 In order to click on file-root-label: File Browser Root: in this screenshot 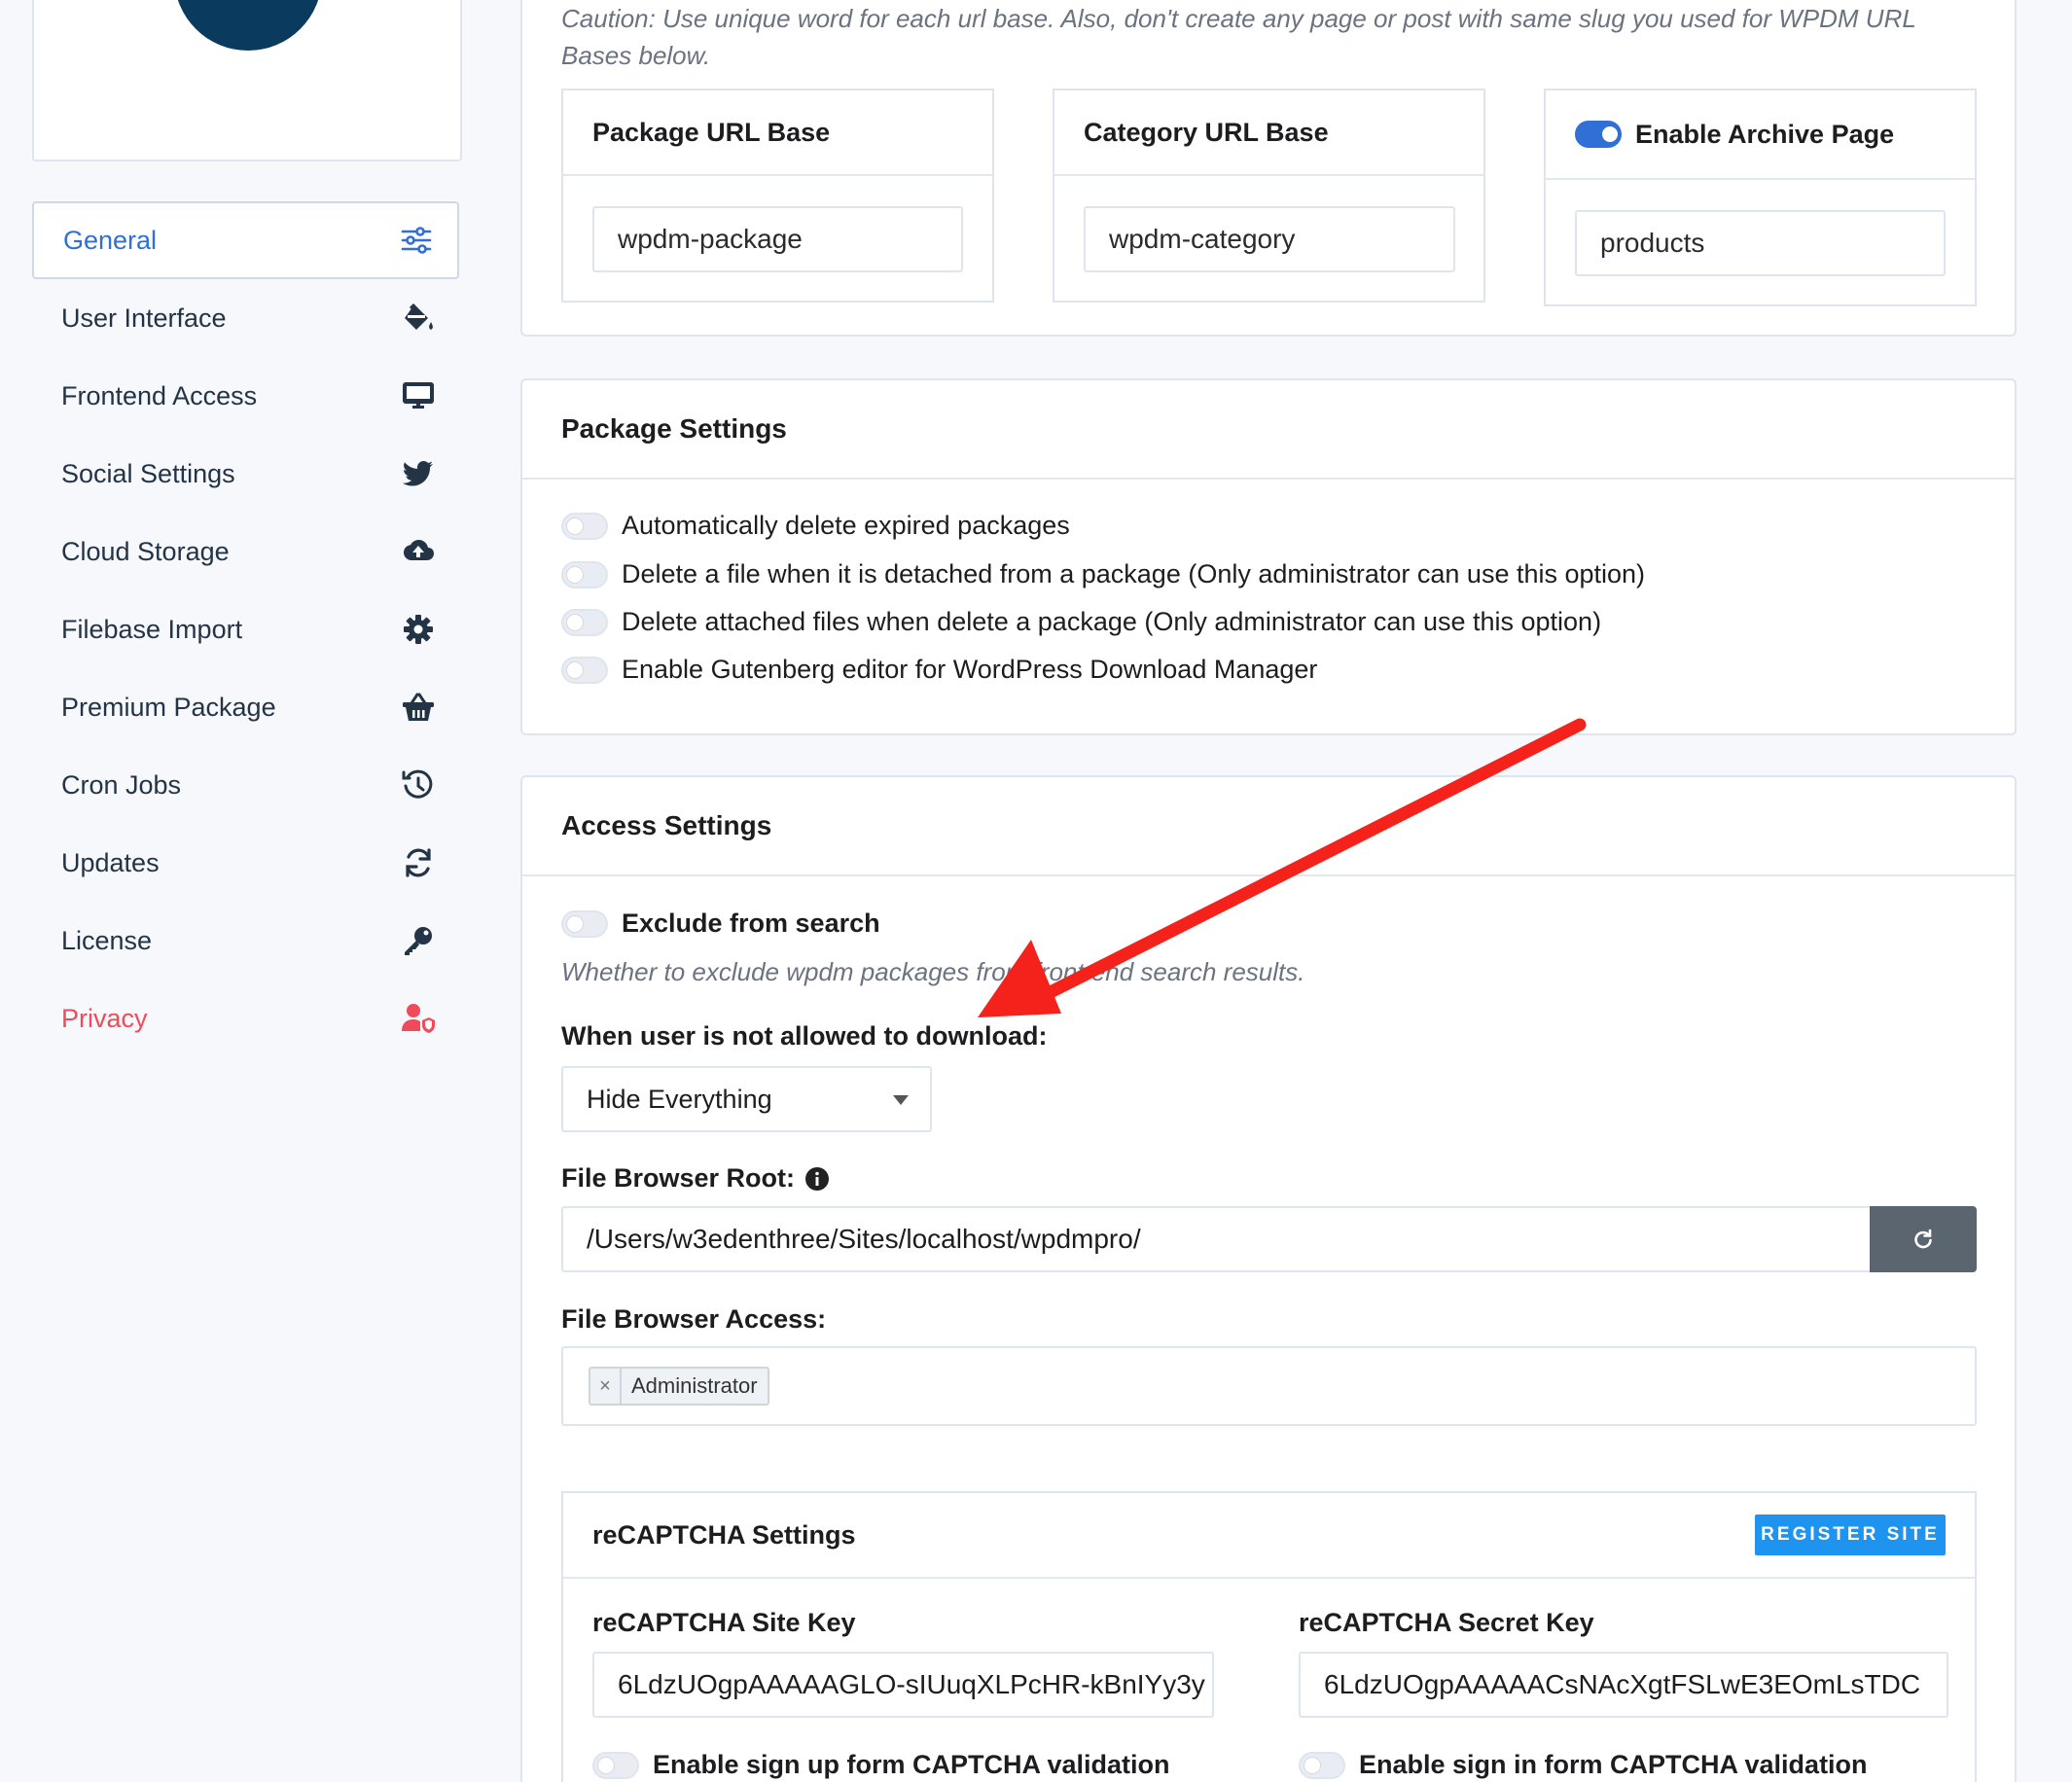, I will do `click(679, 1178)`.